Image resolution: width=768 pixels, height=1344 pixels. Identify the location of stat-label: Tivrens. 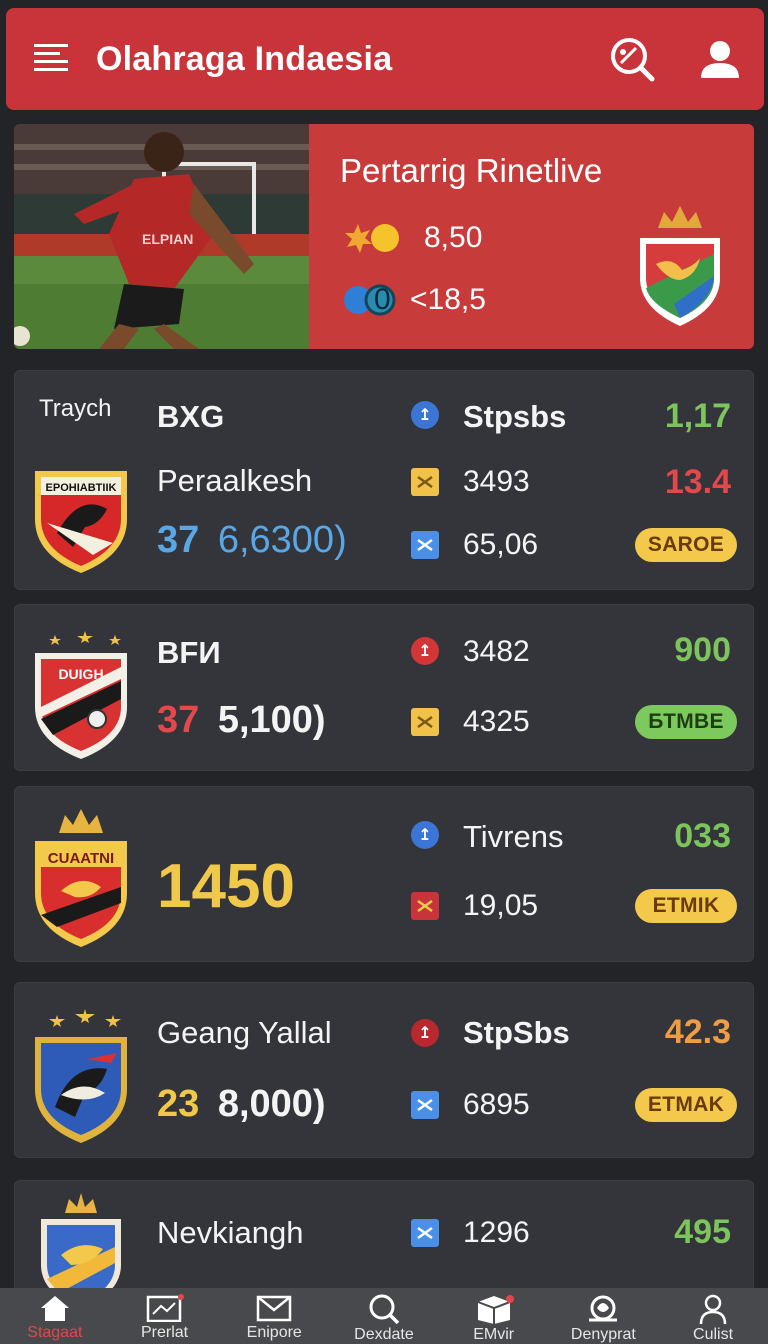
(513, 836).